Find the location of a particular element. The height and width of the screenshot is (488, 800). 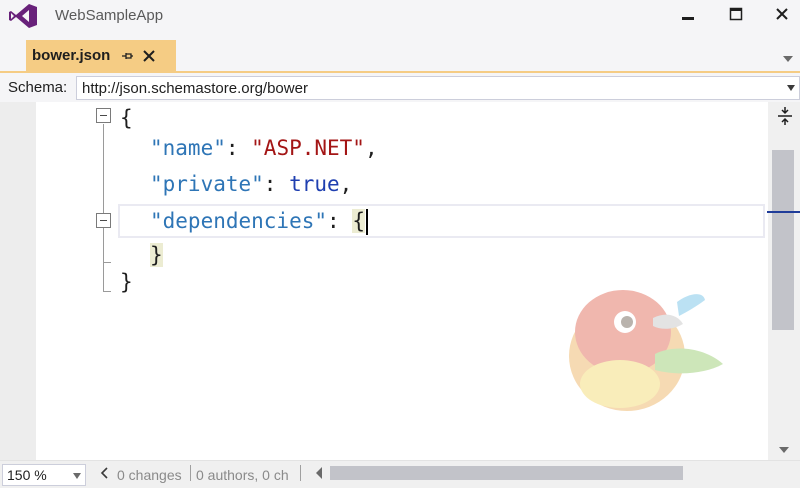

code-line-1: { is located at coordinates (126, 118).